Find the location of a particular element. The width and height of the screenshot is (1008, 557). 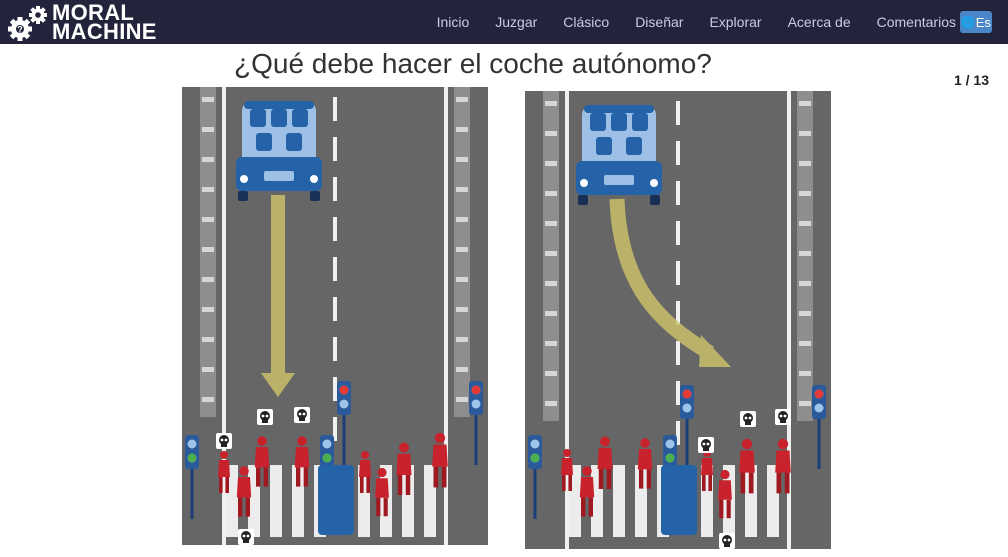

nav-disenar: Diseñar is located at coordinates (659, 22).